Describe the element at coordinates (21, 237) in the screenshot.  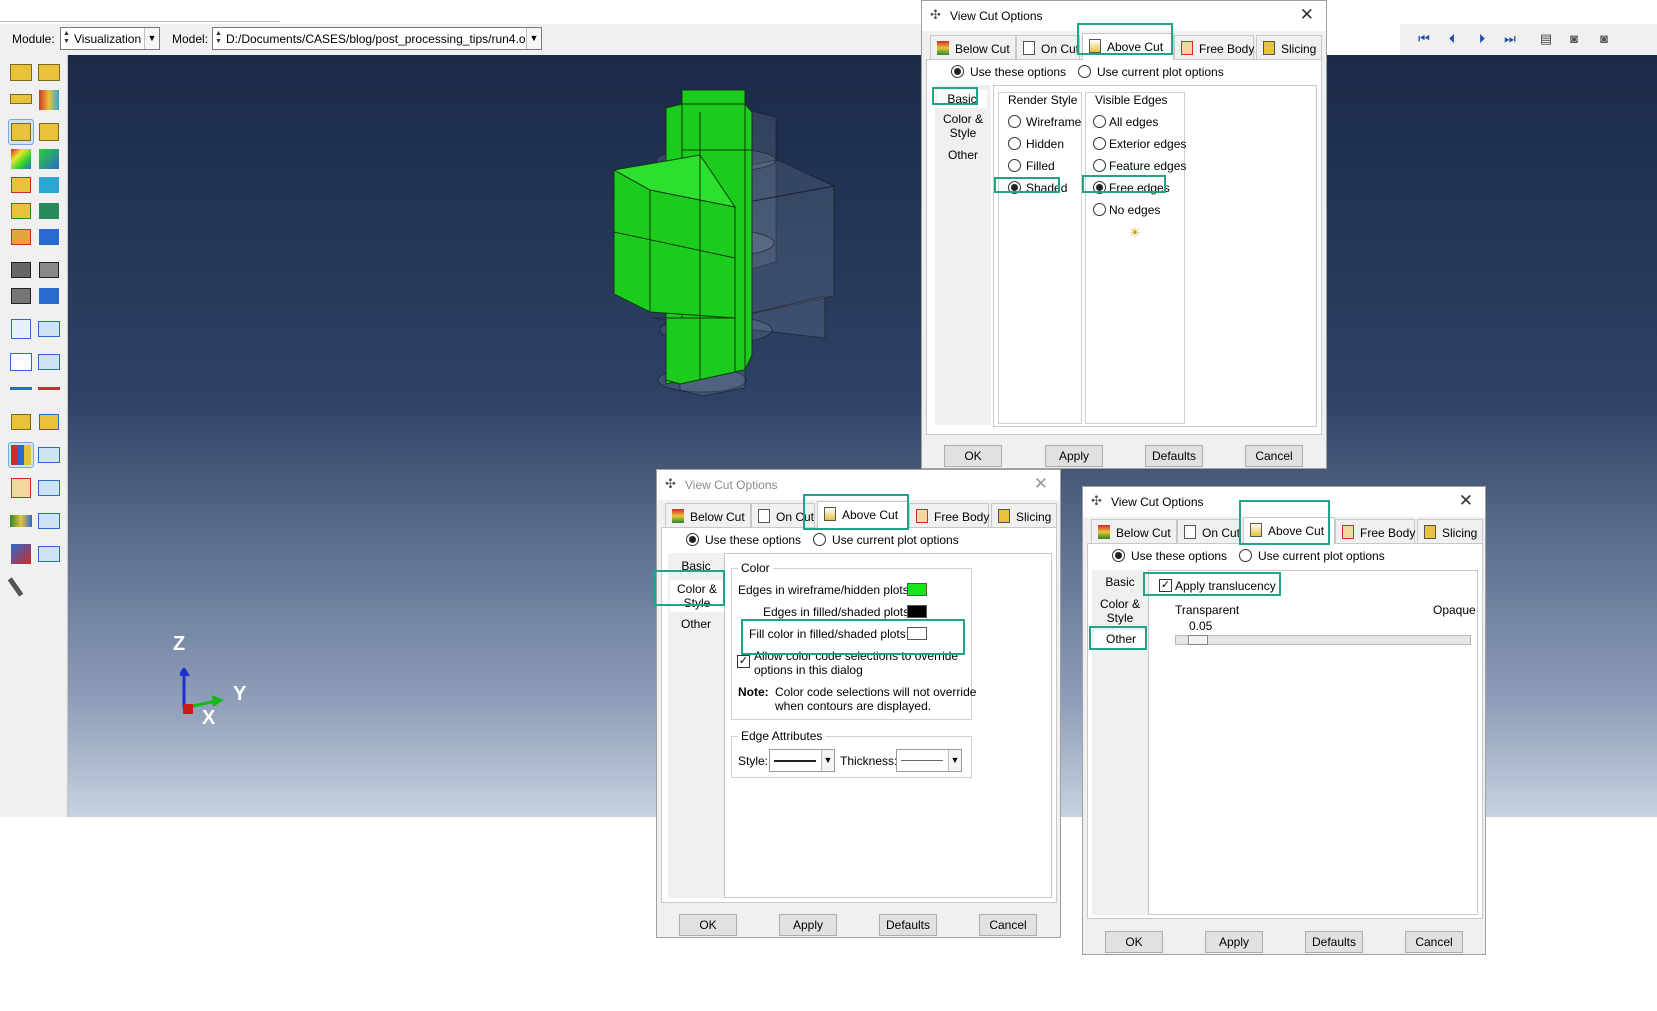
I see `allow-multiple-plot-states-icon` at that location.